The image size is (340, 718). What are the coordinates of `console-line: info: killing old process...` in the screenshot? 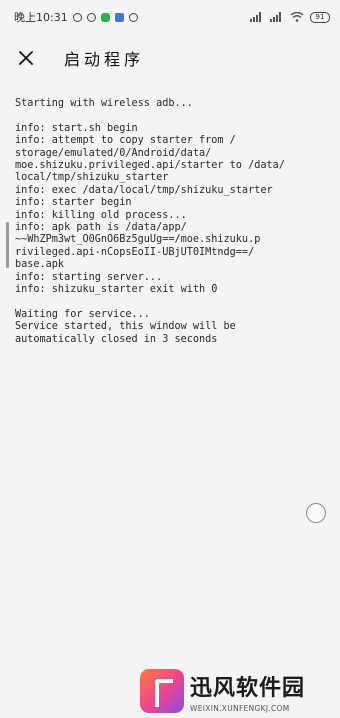 It's located at (101, 215).